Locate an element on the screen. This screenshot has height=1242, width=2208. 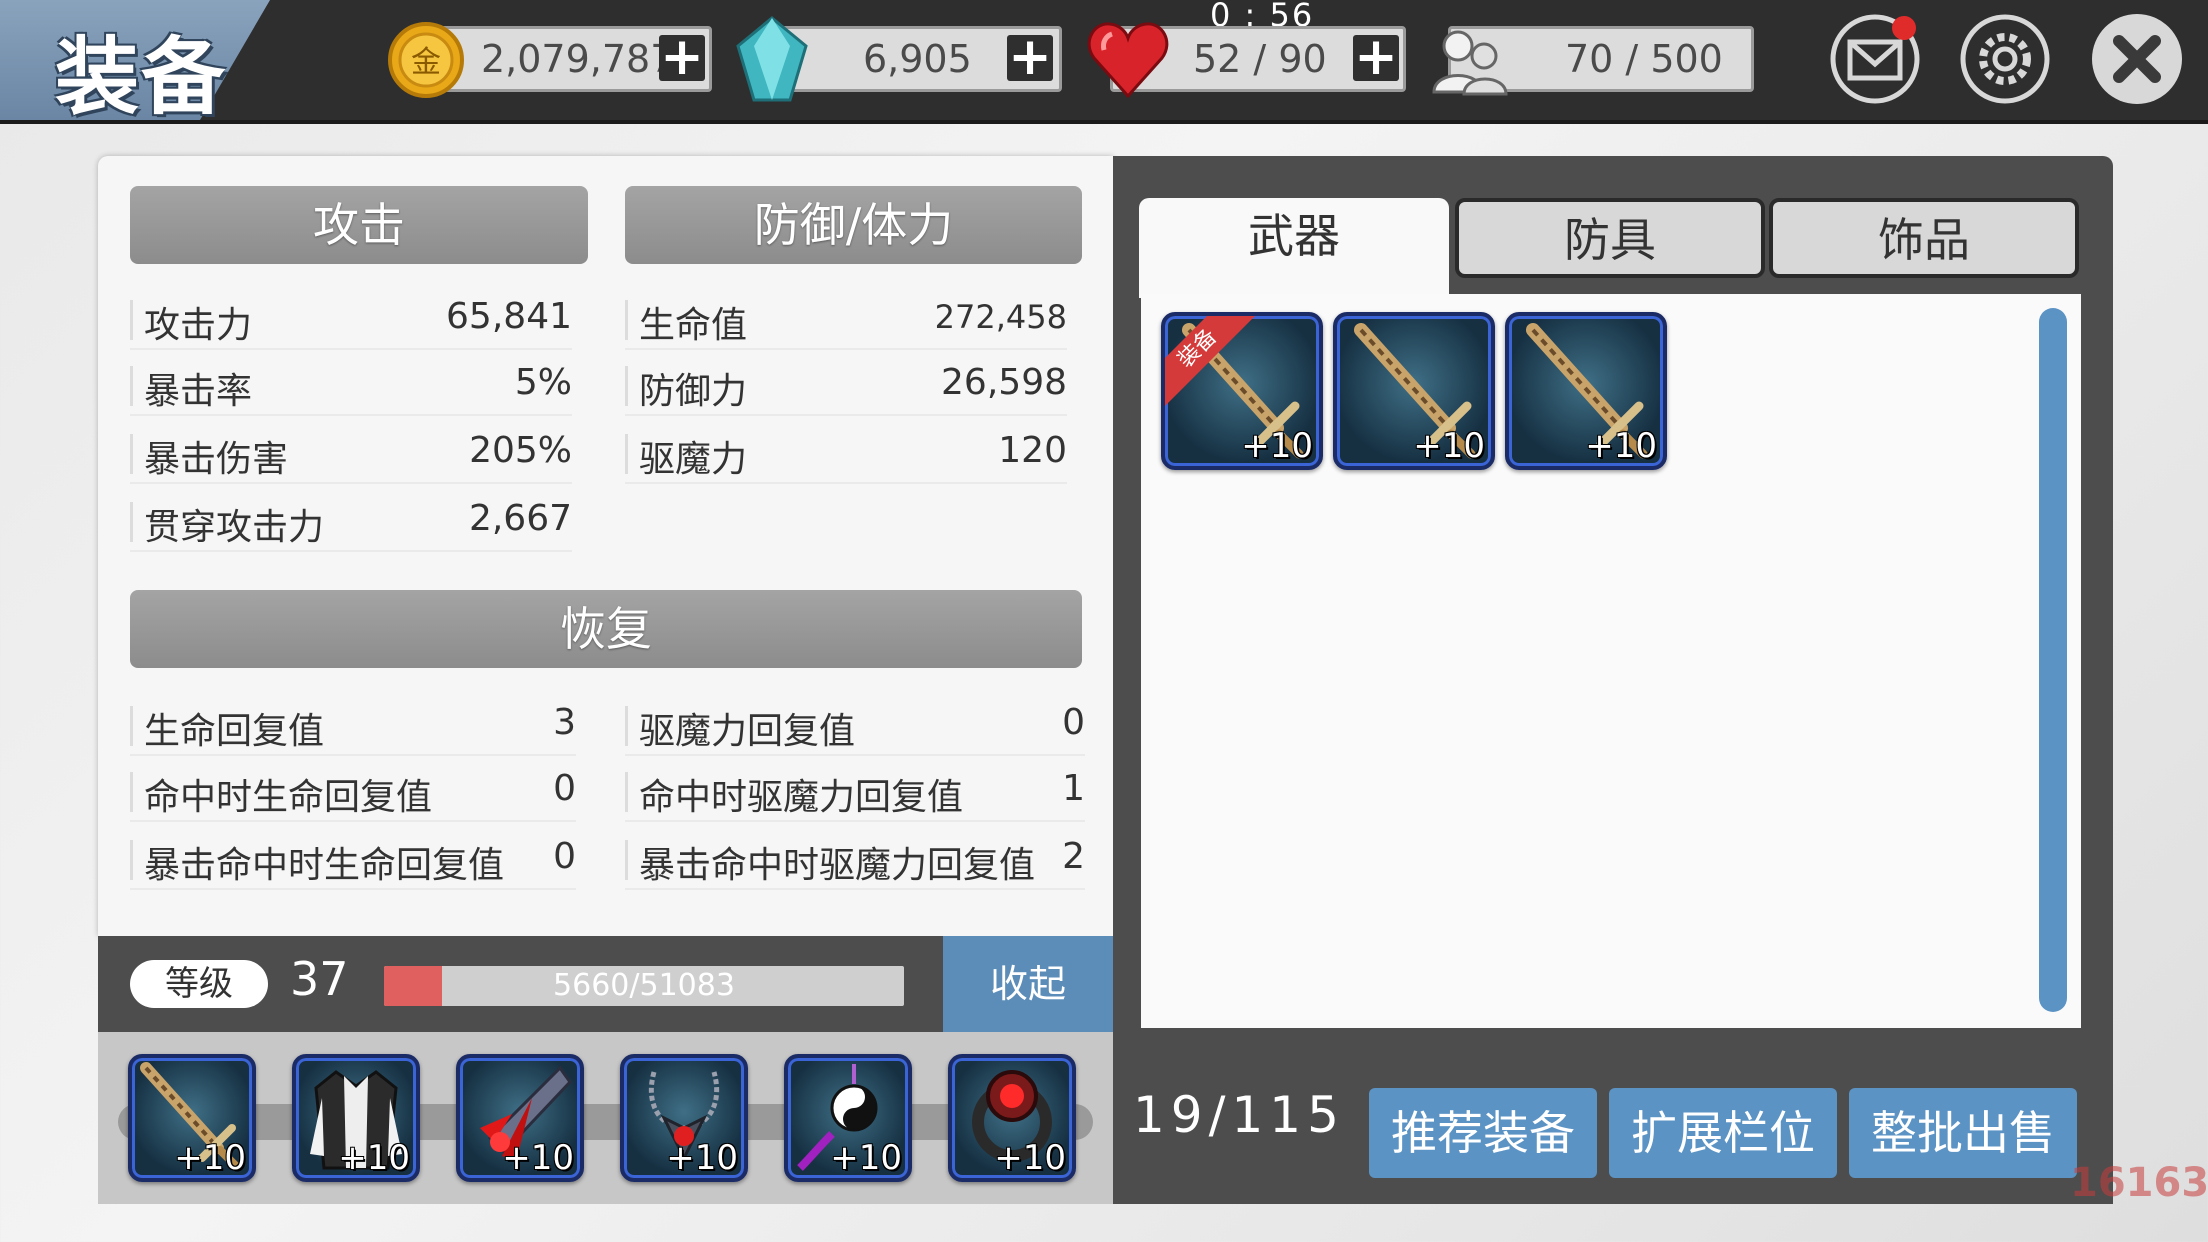
level-value: 37 is located at coordinates (319, 979).